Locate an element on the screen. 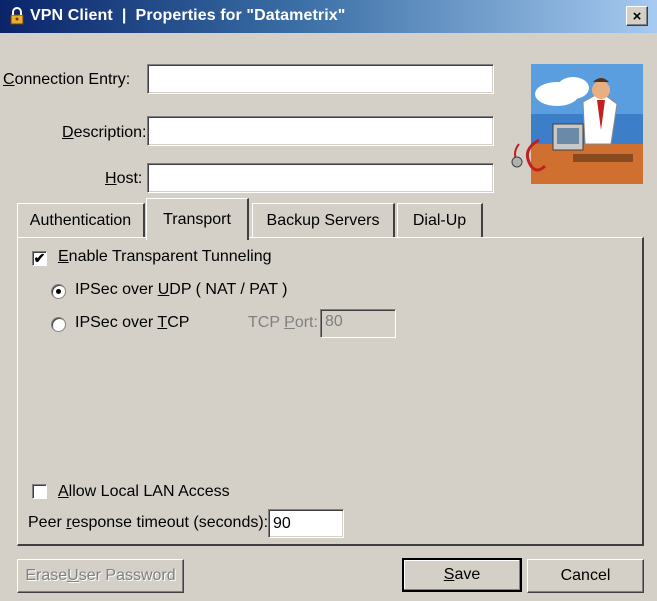 Image resolution: width=657 pixels, height=601 pixels. peer-timeout-field is located at coordinates (306, 523).